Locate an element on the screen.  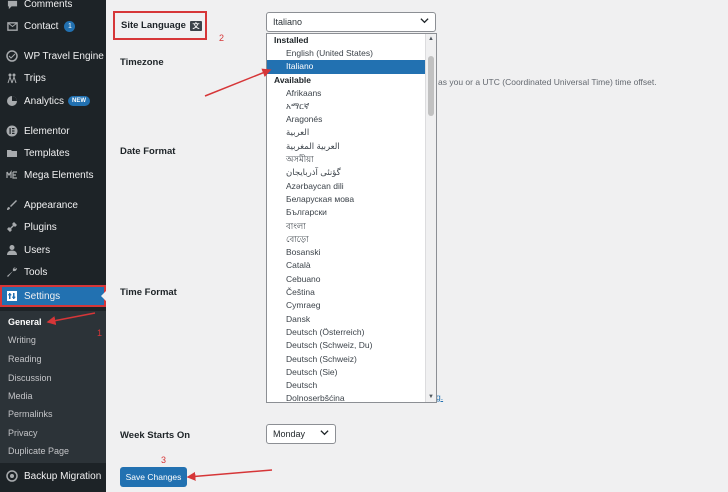
language-option: Dolnoserbšćina is located at coordinates (346, 397).